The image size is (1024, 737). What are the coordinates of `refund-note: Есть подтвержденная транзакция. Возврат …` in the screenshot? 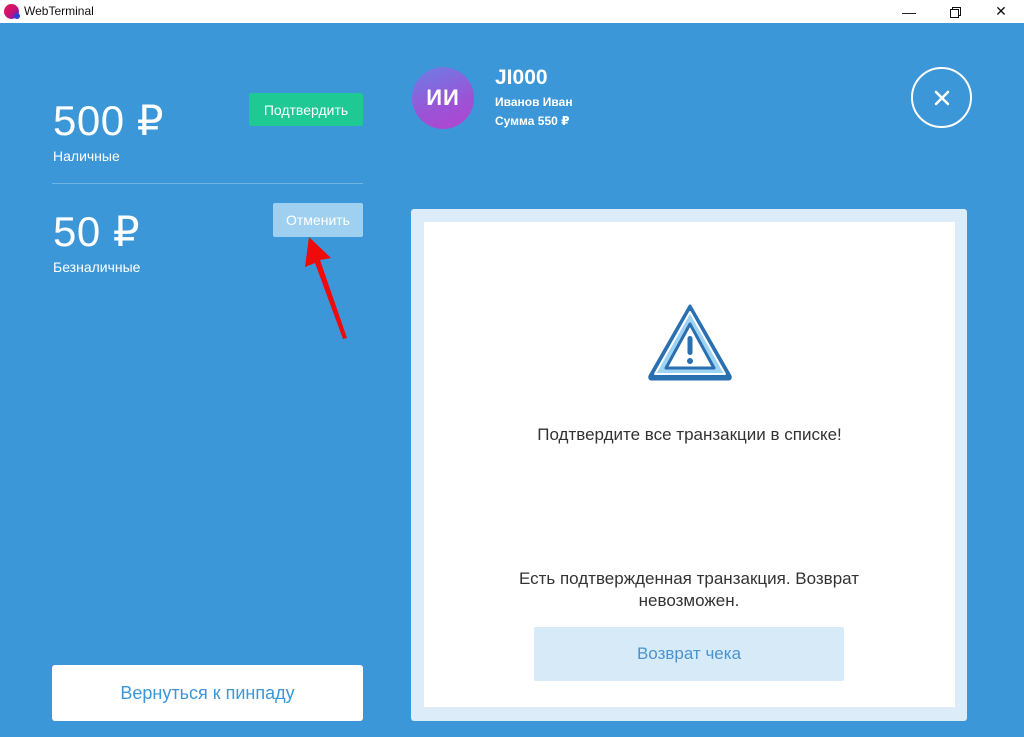 It's located at (689, 589).